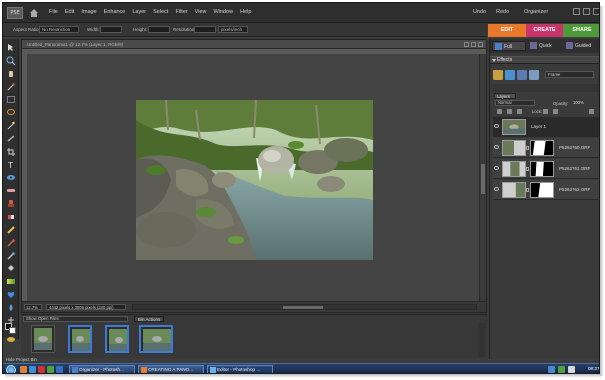 This screenshot has width=605, height=380. Describe the element at coordinates (545, 111) in the screenshot. I see `lock-transparent-icon` at that location.